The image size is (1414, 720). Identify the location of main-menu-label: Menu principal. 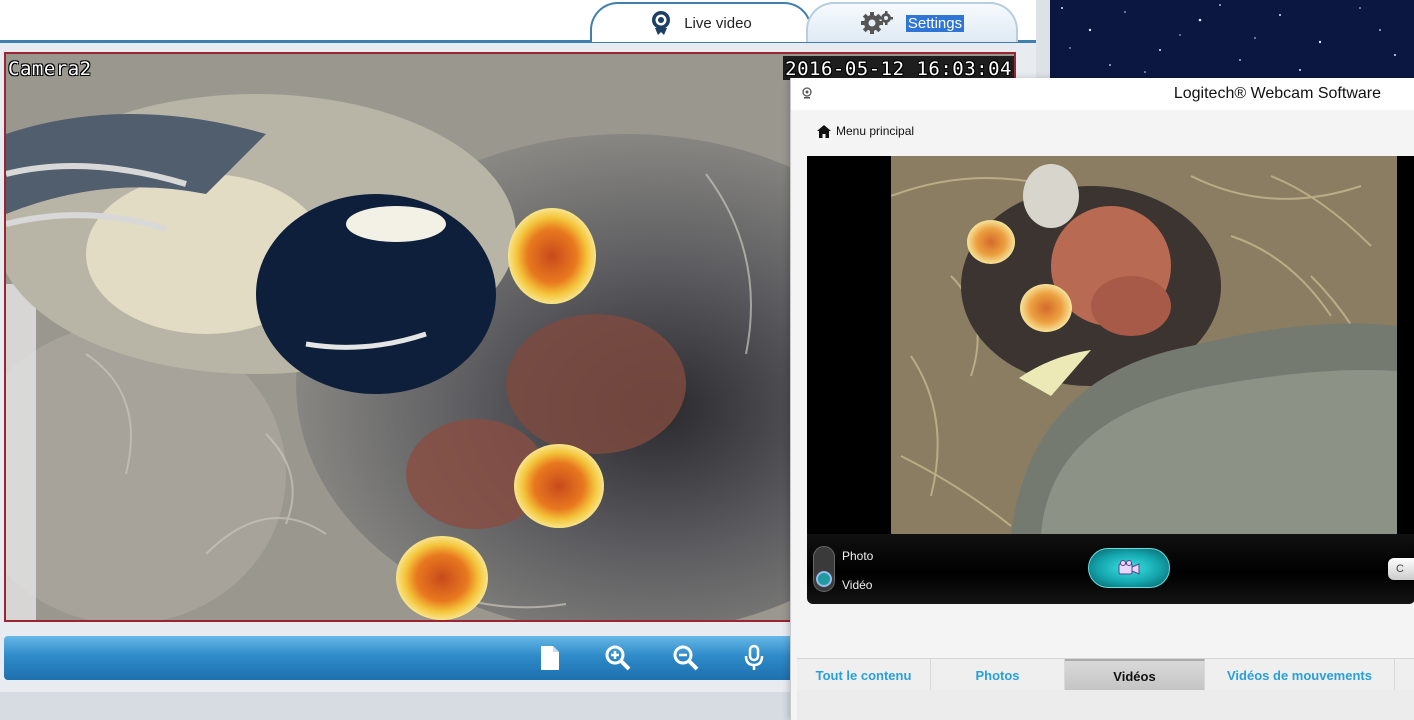
(875, 131).